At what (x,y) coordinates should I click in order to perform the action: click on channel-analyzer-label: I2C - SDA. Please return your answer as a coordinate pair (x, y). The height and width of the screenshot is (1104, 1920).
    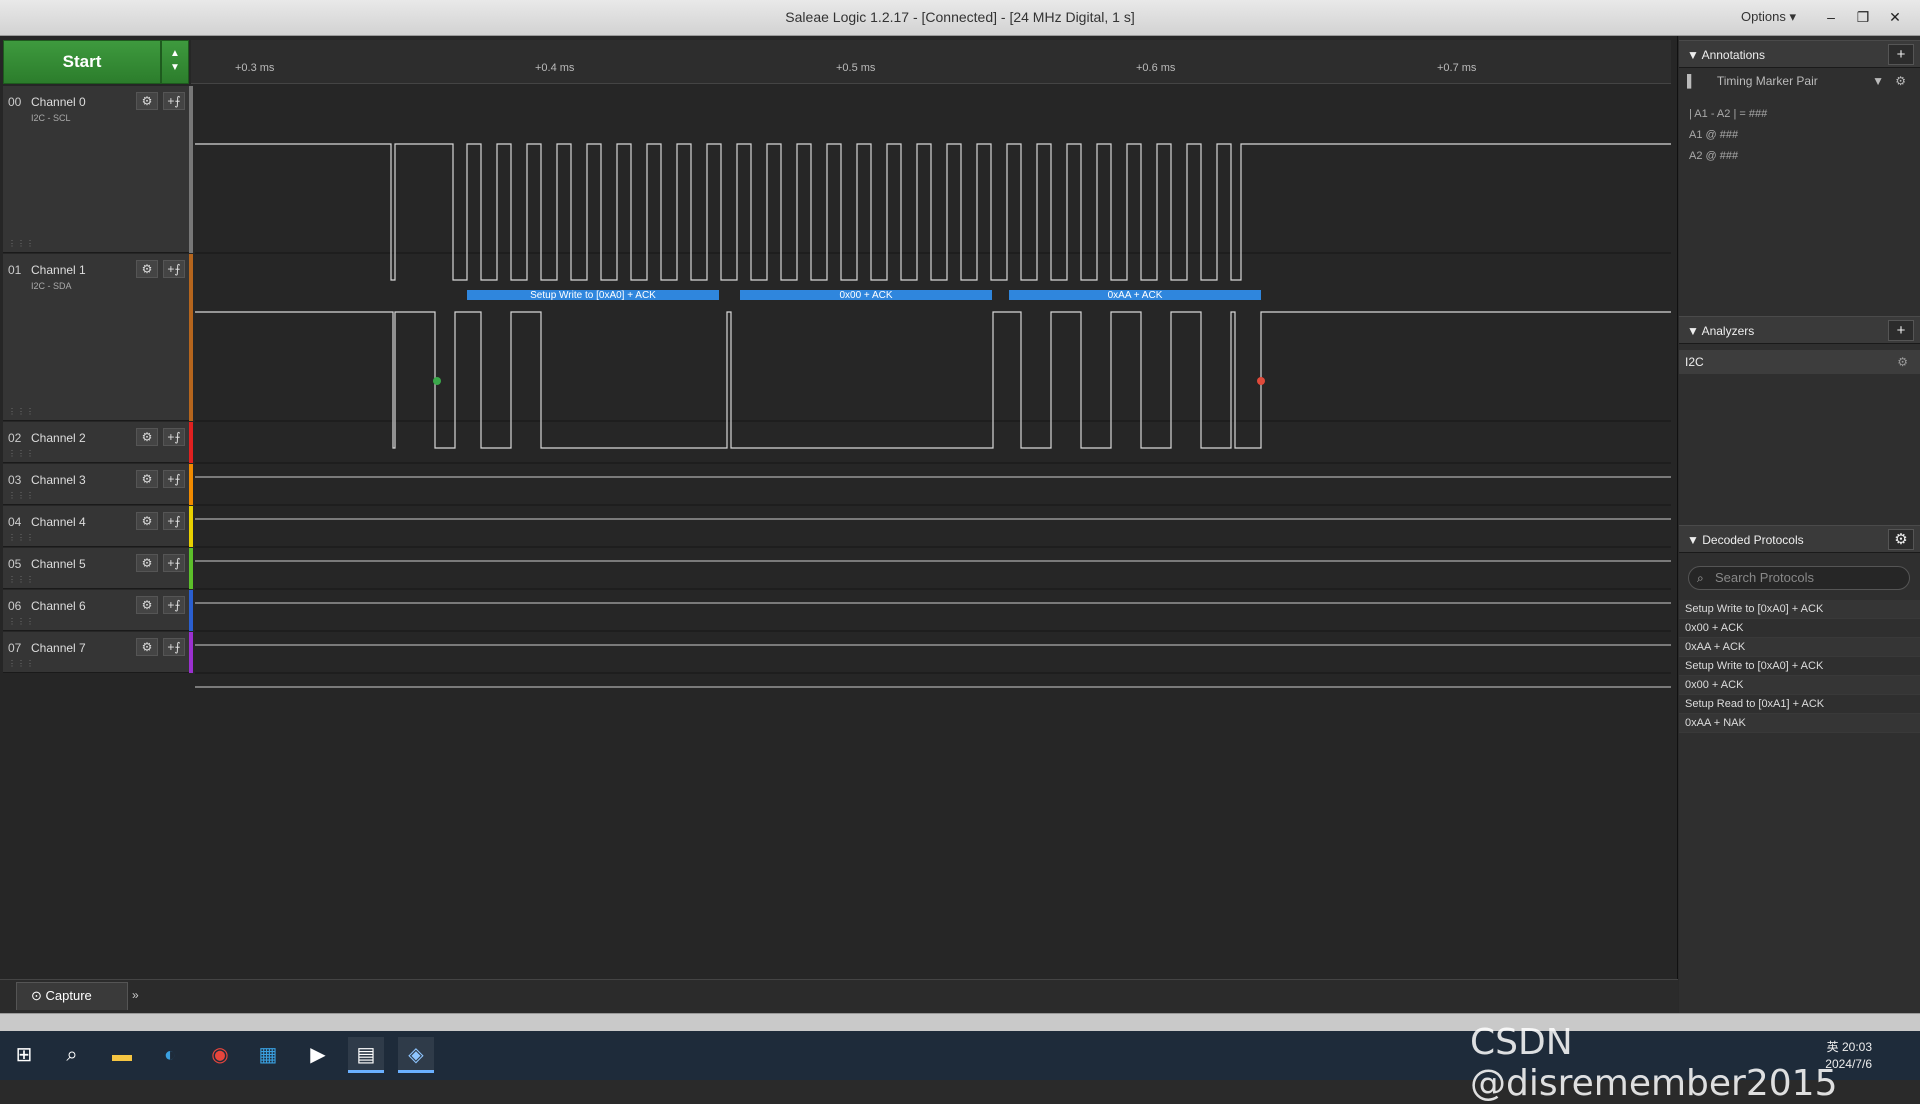
    Looking at the image, I should click on (51, 286).